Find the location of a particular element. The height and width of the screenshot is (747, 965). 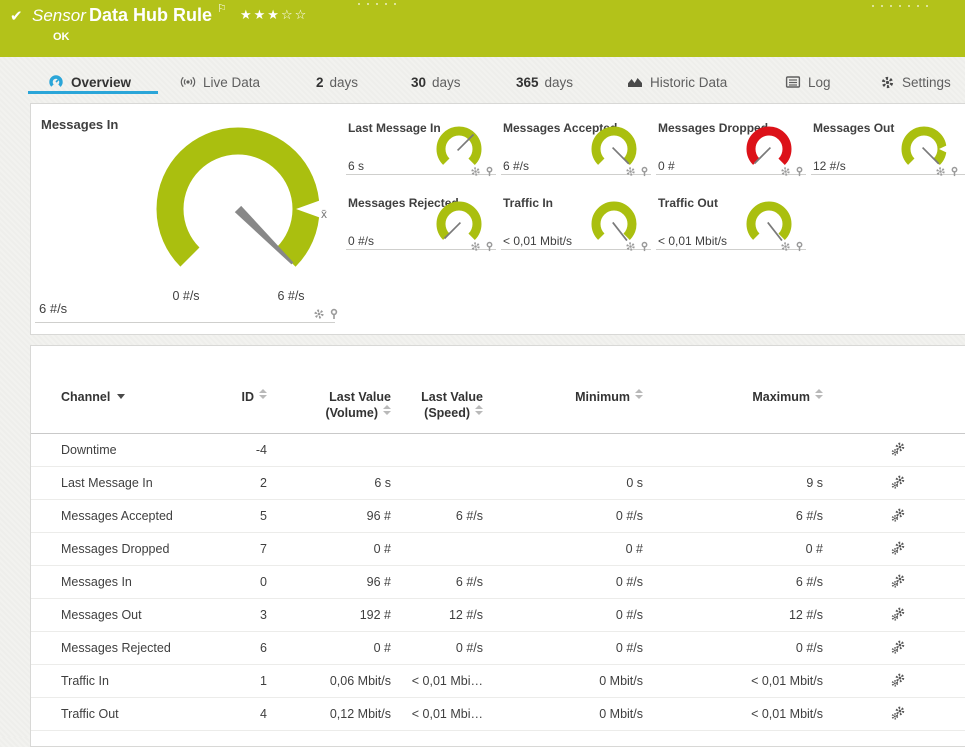

last-value-volume: 0,06 Mbit/s is located at coordinates (329, 681).